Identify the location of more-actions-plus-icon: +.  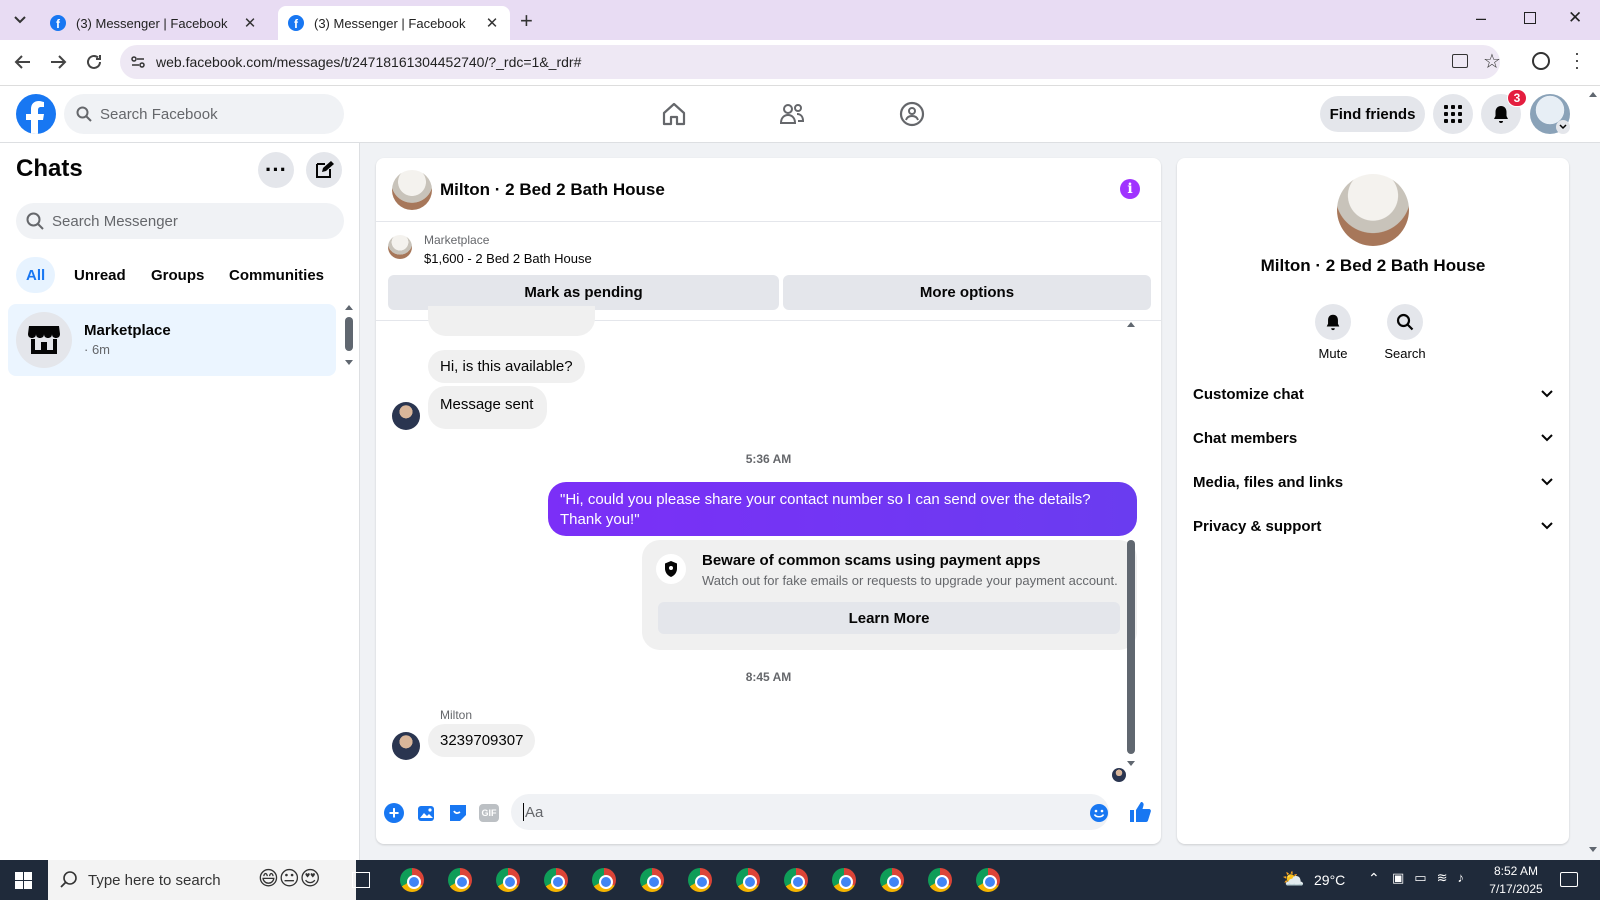
(394, 813).